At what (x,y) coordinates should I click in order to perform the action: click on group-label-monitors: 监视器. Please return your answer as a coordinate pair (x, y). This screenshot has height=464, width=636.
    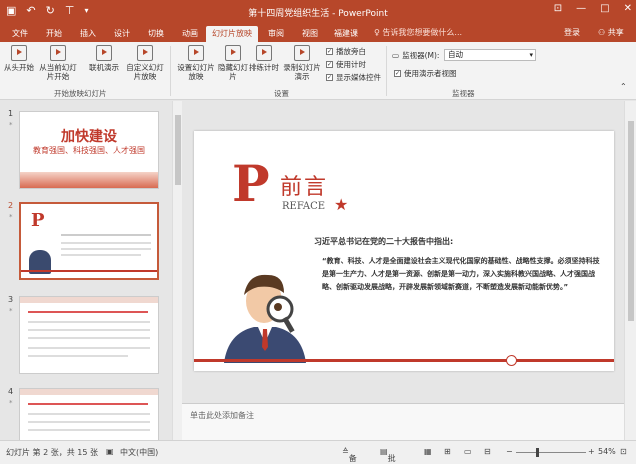
    Looking at the image, I should click on (463, 93).